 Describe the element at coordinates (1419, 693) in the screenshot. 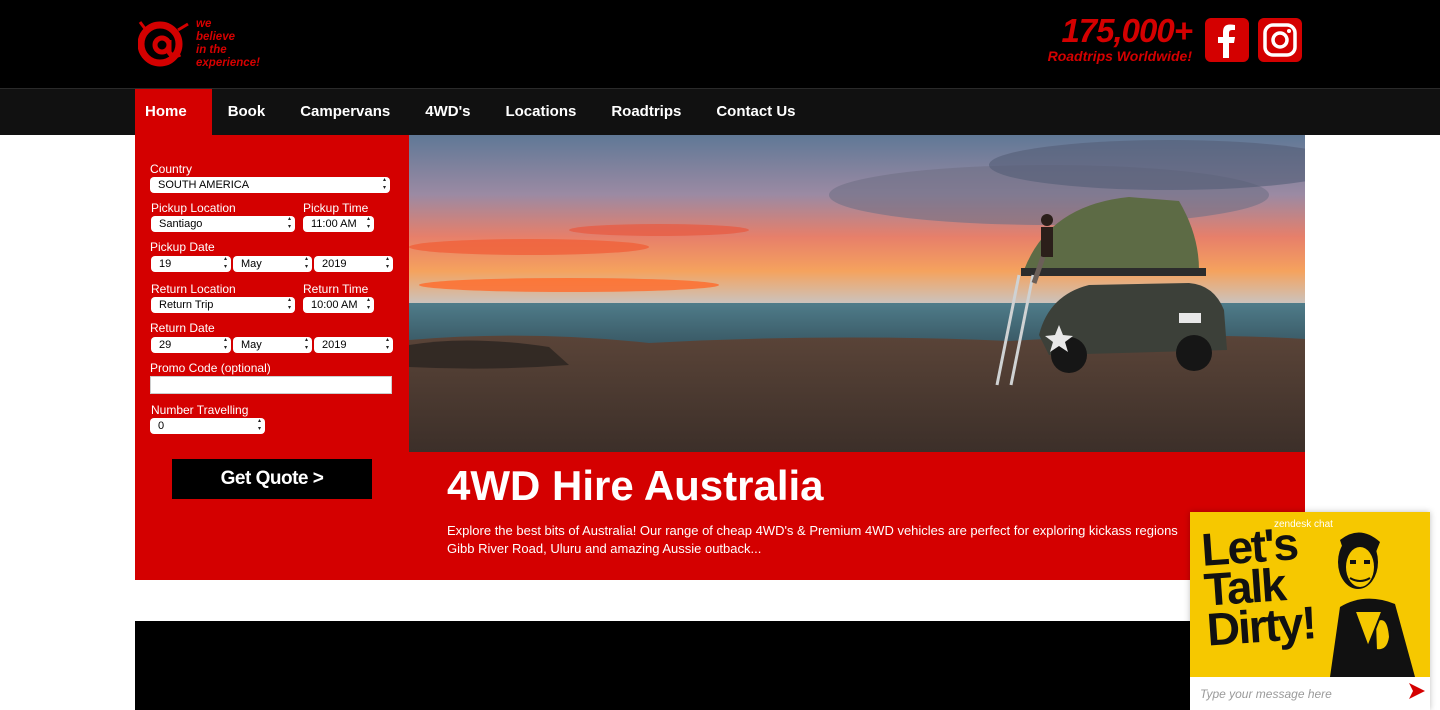

I see `send-arrow-icon` at that location.